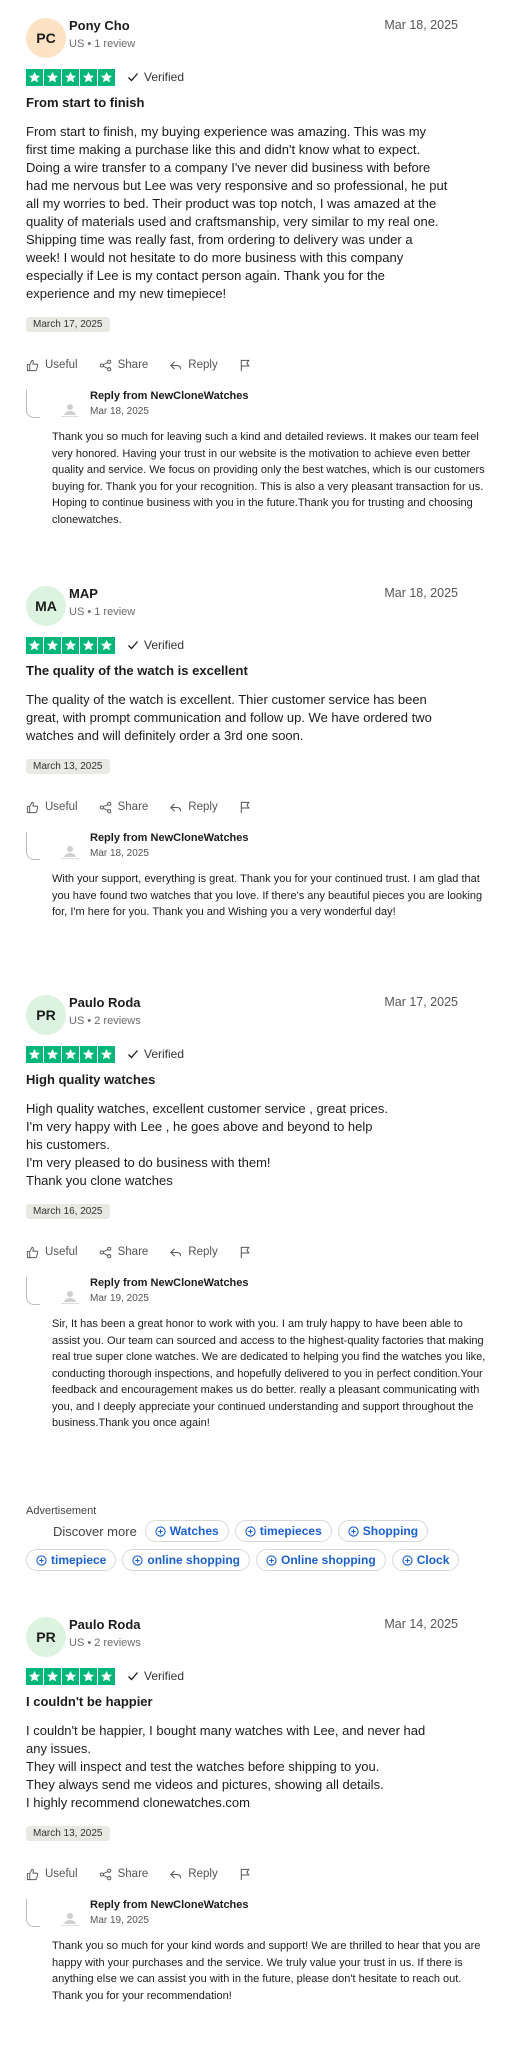 This screenshot has width=512, height=2048. What do you see at coordinates (256, 671) in the screenshot?
I see `review-title: The quality of the watch is excellent` at bounding box center [256, 671].